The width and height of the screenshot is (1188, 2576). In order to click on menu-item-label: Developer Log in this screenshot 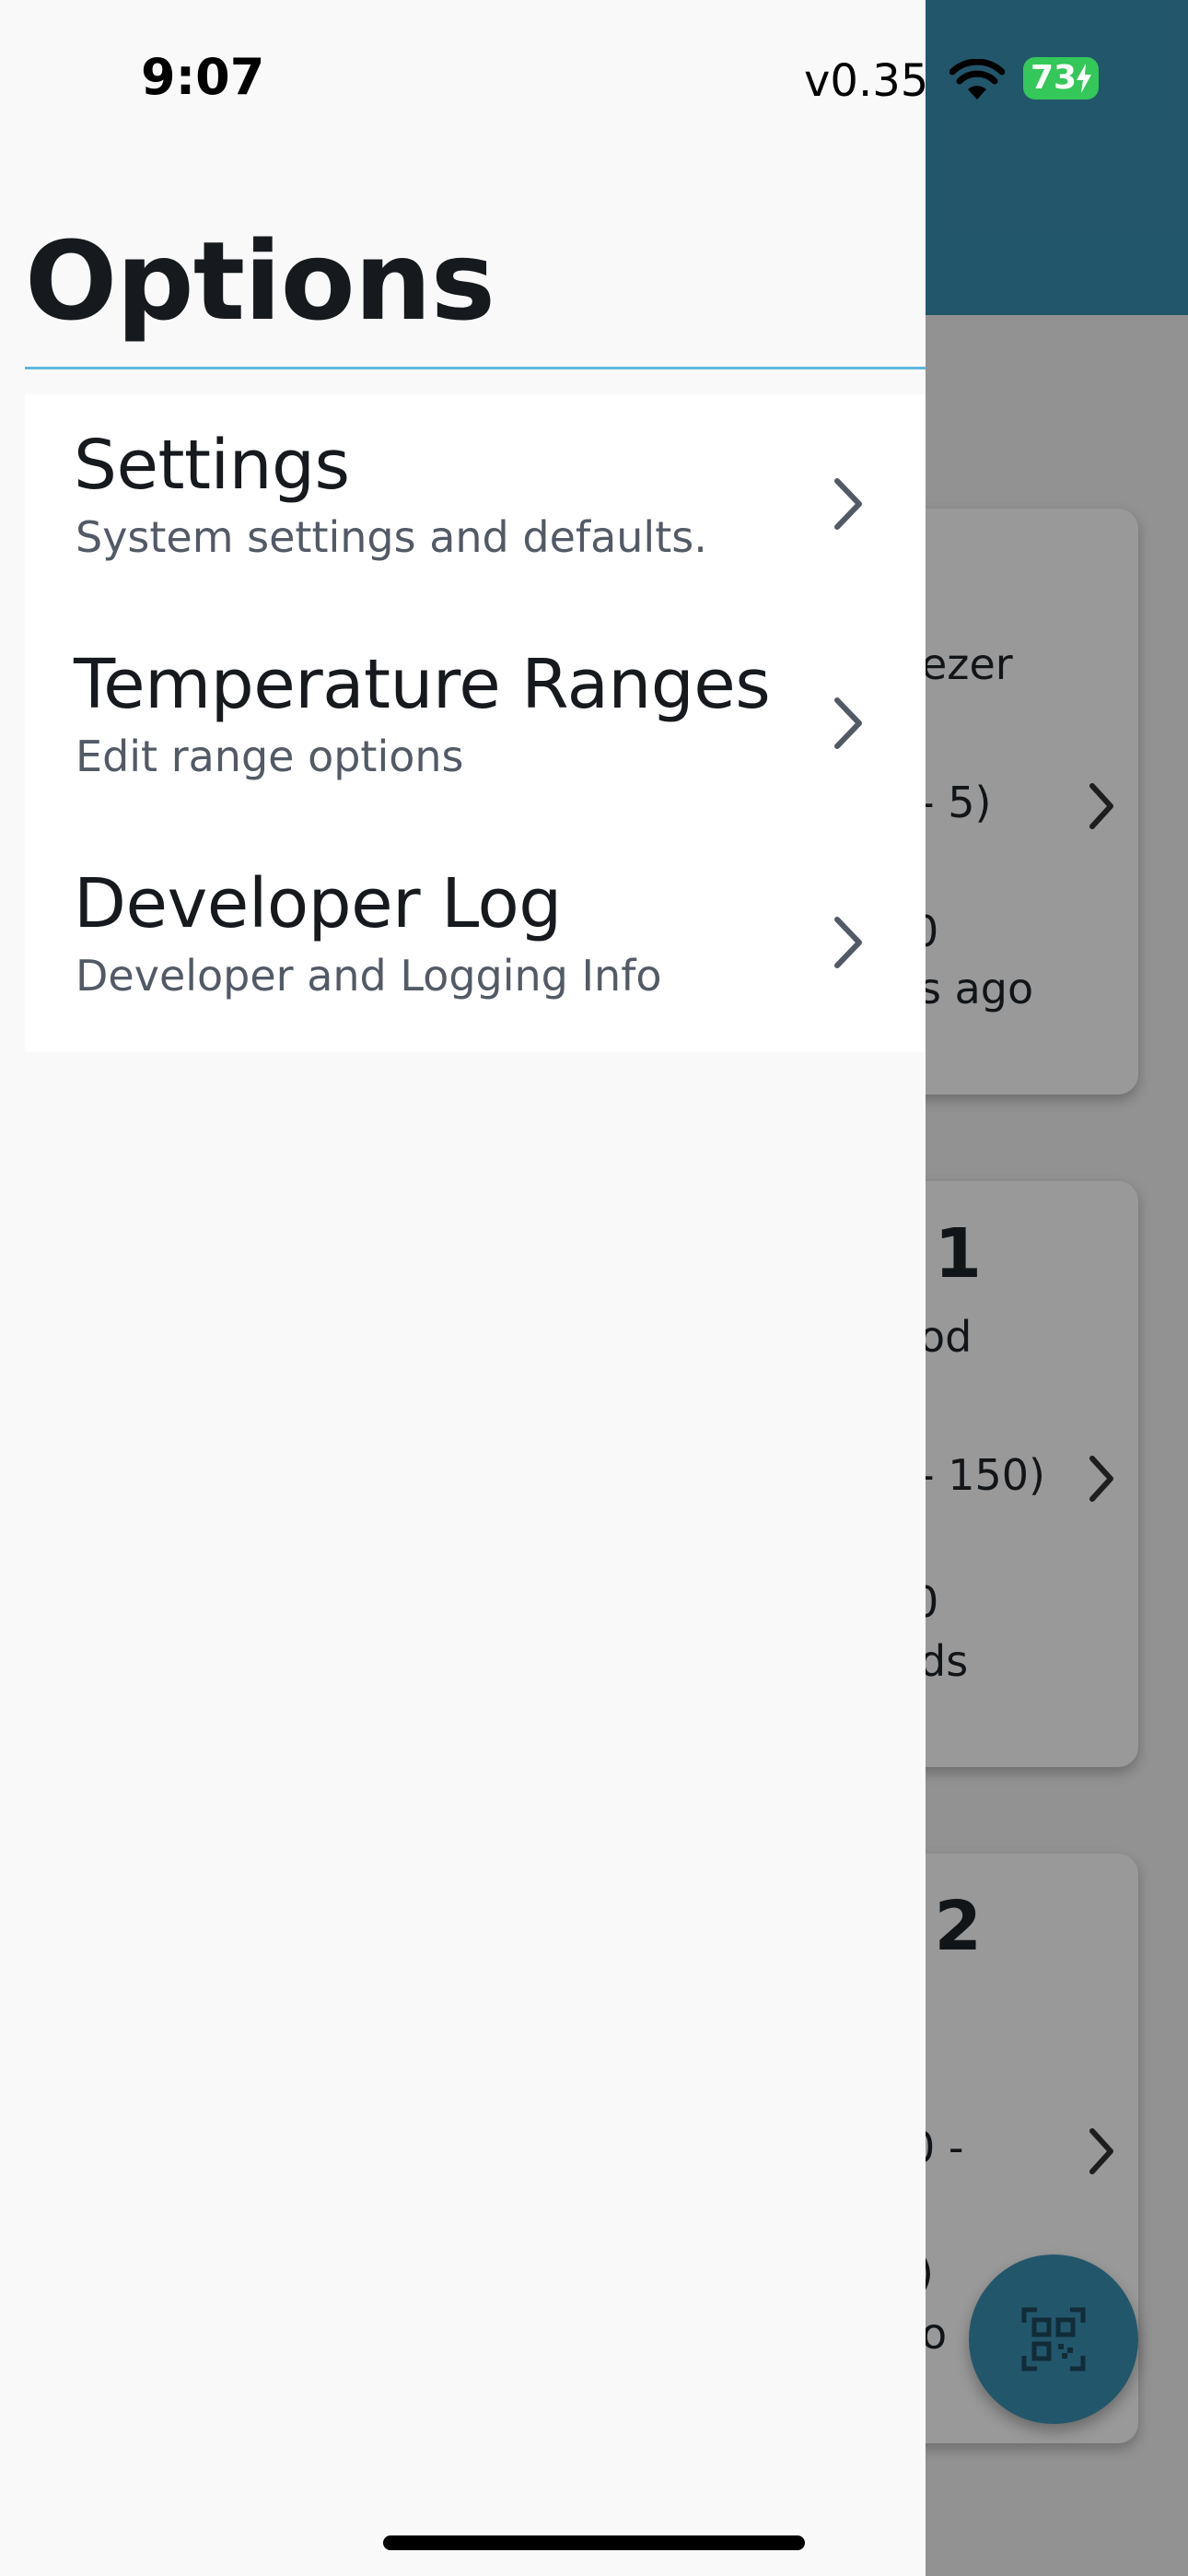, I will do `click(318, 903)`.